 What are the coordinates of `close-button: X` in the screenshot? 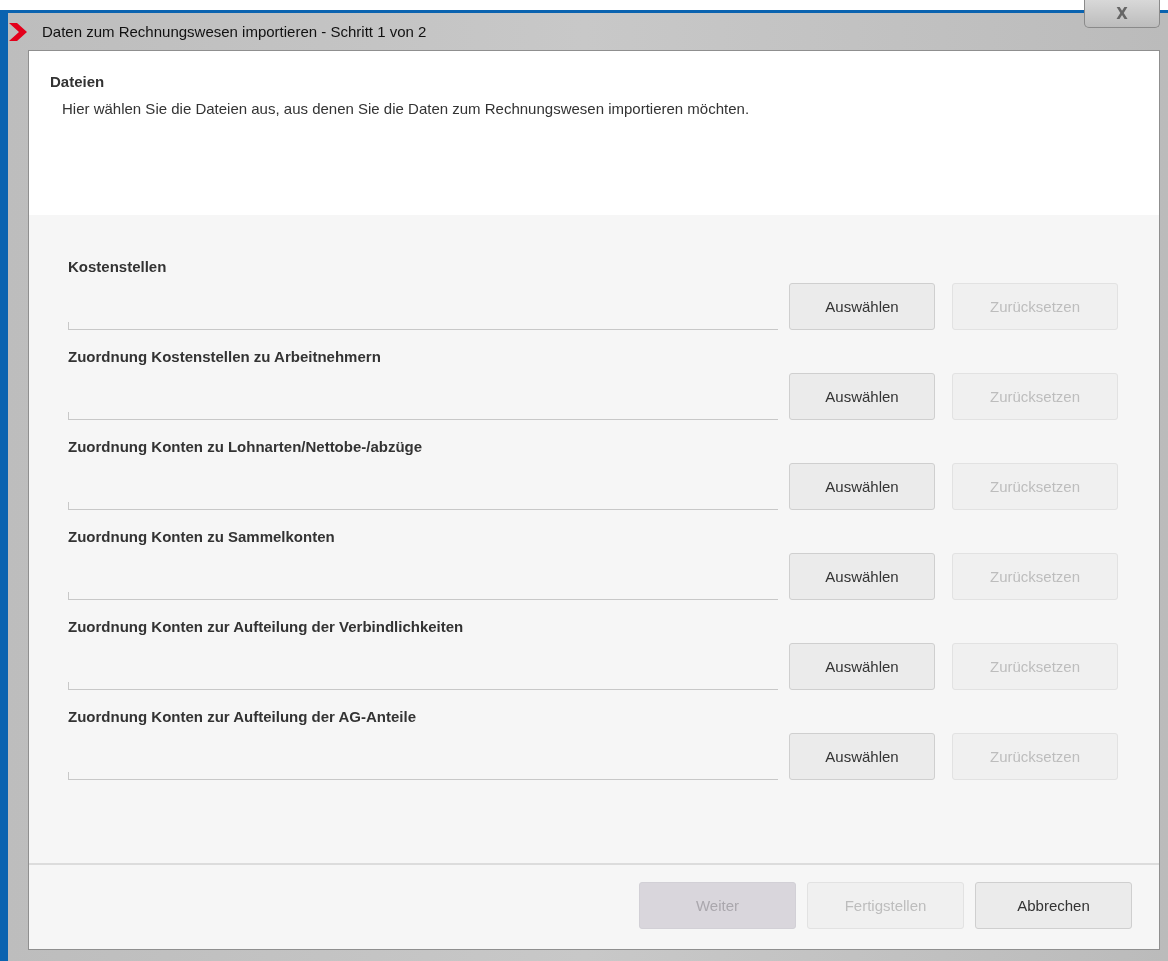 It's located at (1122, 14).